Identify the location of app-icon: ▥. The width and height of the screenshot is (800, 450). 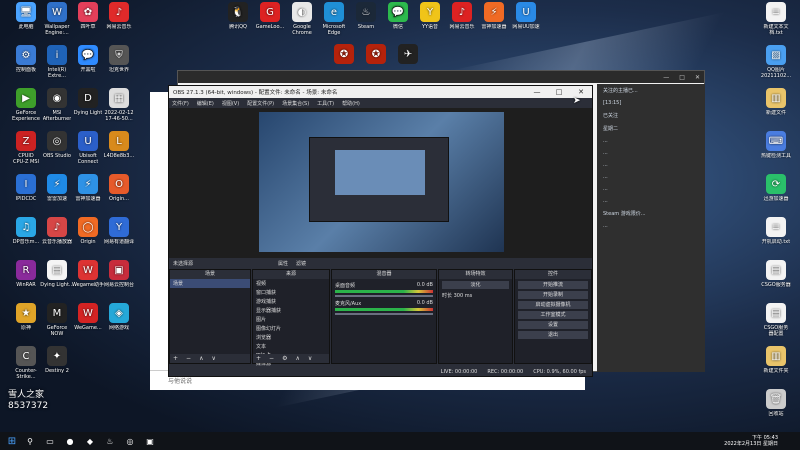
(776, 356).